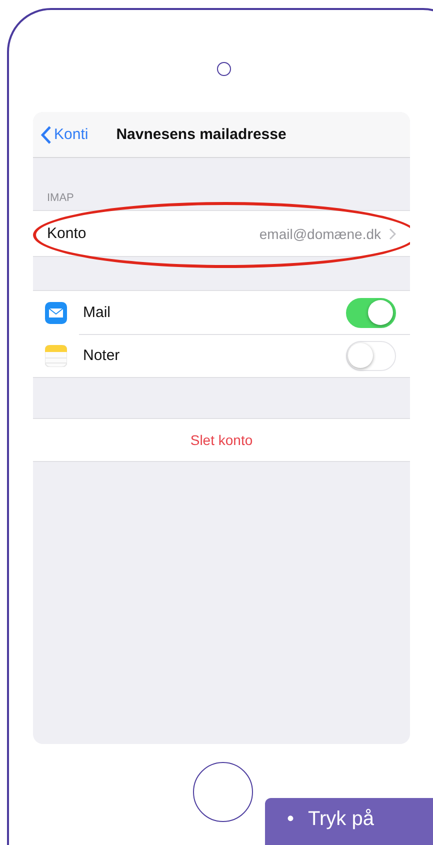  Describe the element at coordinates (341, 819) in the screenshot. I see `callout-text: Tryk på` at that location.